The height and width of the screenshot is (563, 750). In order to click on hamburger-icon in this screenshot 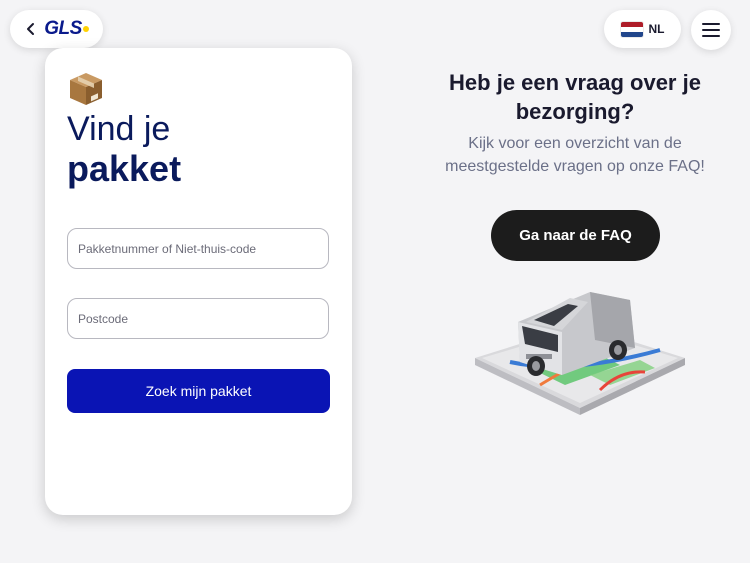, I will do `click(711, 30)`.